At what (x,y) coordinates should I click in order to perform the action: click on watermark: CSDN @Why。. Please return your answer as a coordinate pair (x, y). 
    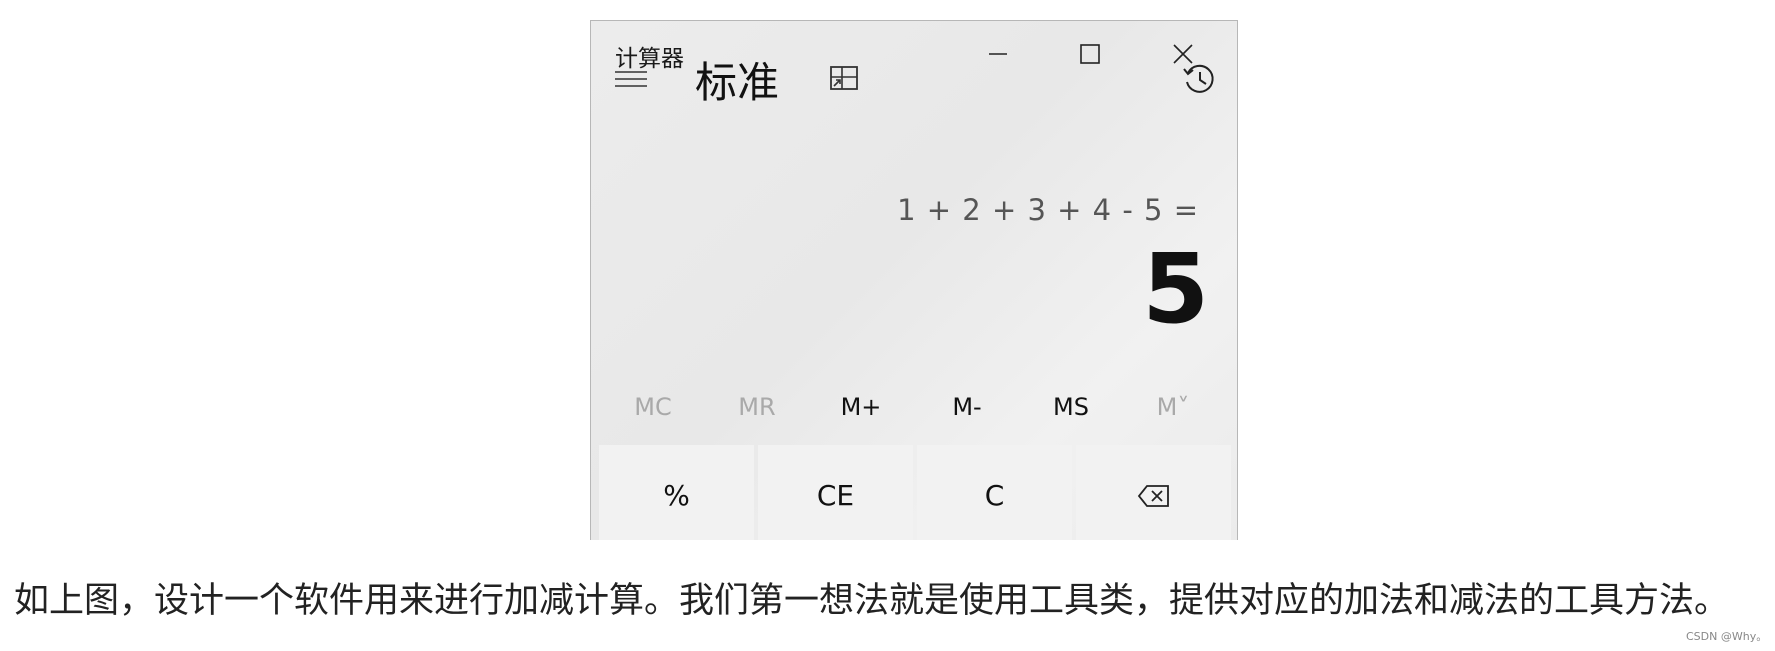
    Looking at the image, I should click on (1727, 636).